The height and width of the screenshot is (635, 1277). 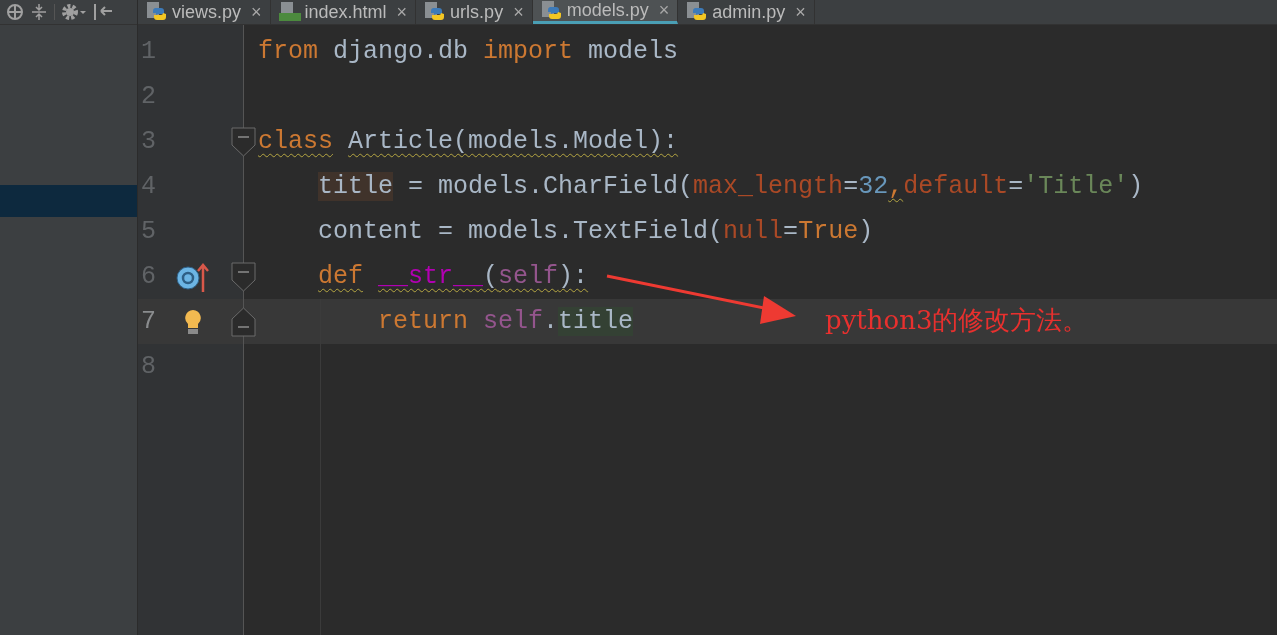 What do you see at coordinates (39, 12) in the screenshot?
I see `collapse-all-icon` at bounding box center [39, 12].